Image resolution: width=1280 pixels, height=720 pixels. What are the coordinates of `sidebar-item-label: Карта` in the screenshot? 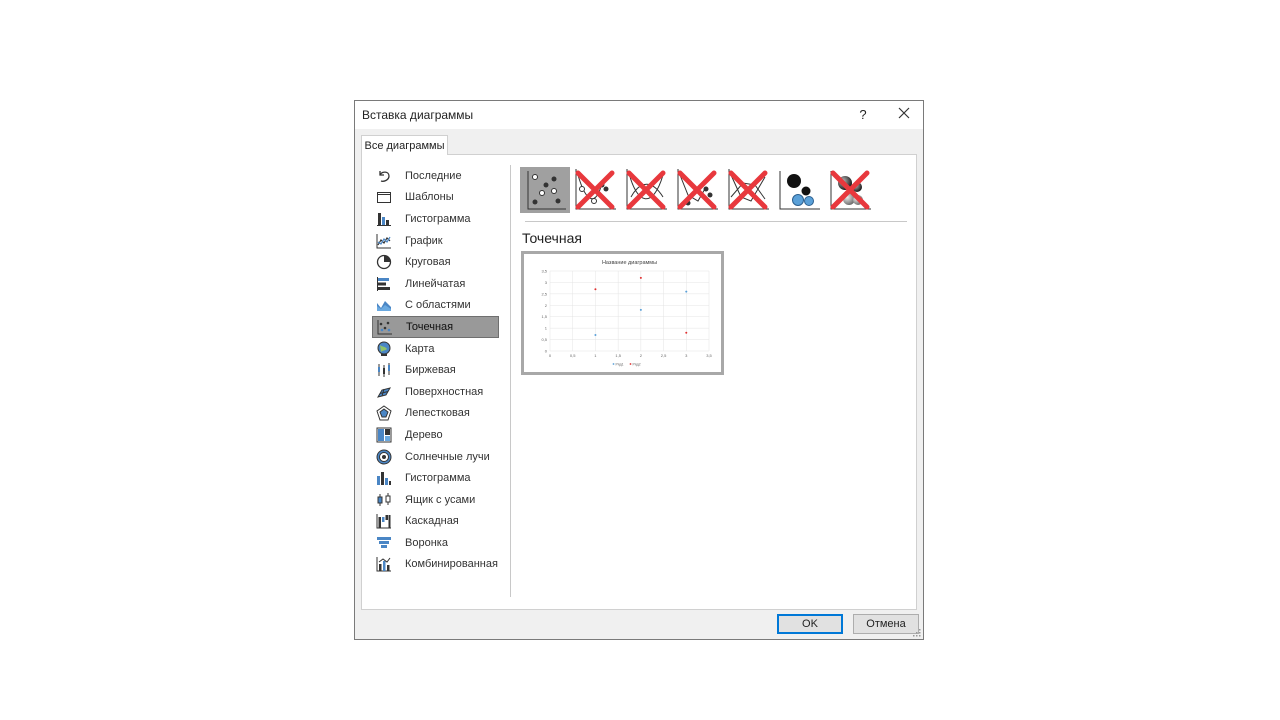 It's located at (420, 348).